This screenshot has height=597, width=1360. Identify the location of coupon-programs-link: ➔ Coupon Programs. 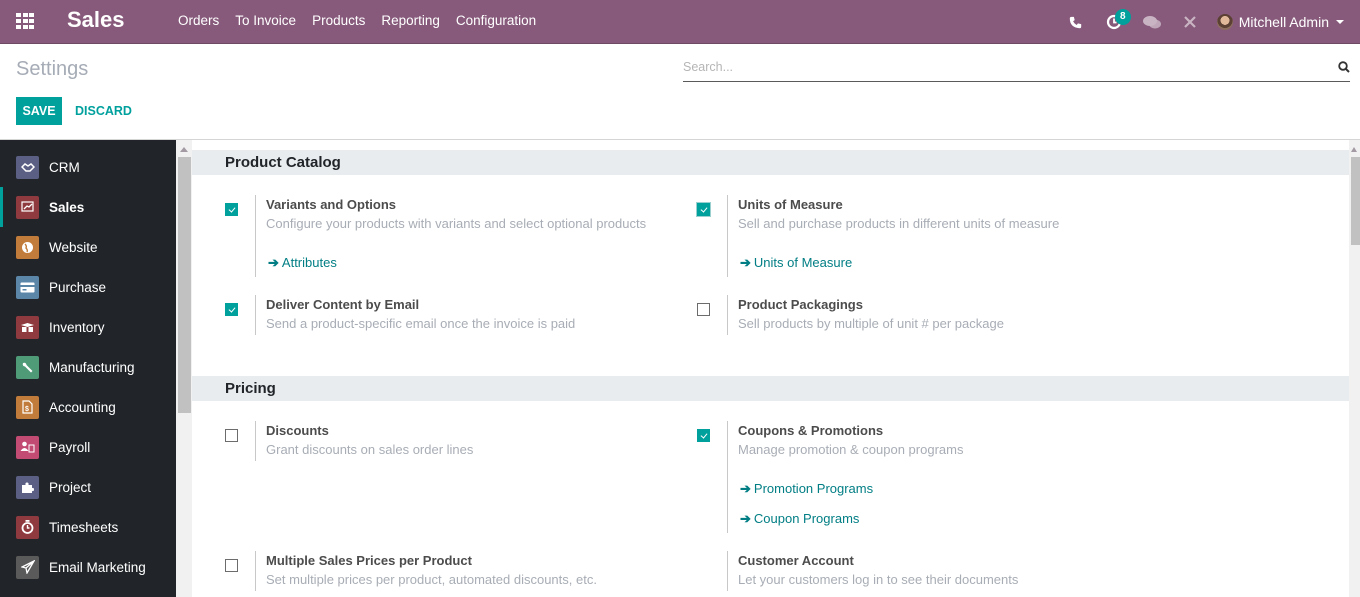
(850, 519).